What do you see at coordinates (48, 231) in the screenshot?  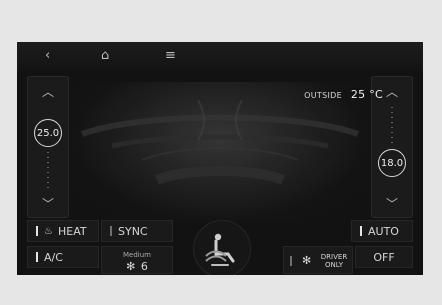 I see `seat-heat-icon: ♨` at bounding box center [48, 231].